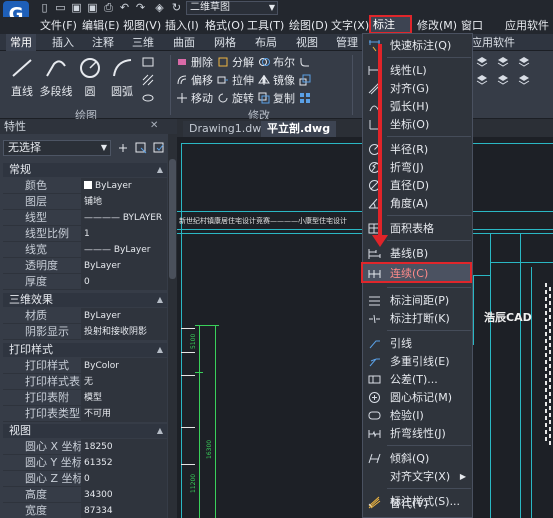  What do you see at coordinates (57, 148) in the screenshot?
I see `selection-select: 无选择 ▼` at bounding box center [57, 148].